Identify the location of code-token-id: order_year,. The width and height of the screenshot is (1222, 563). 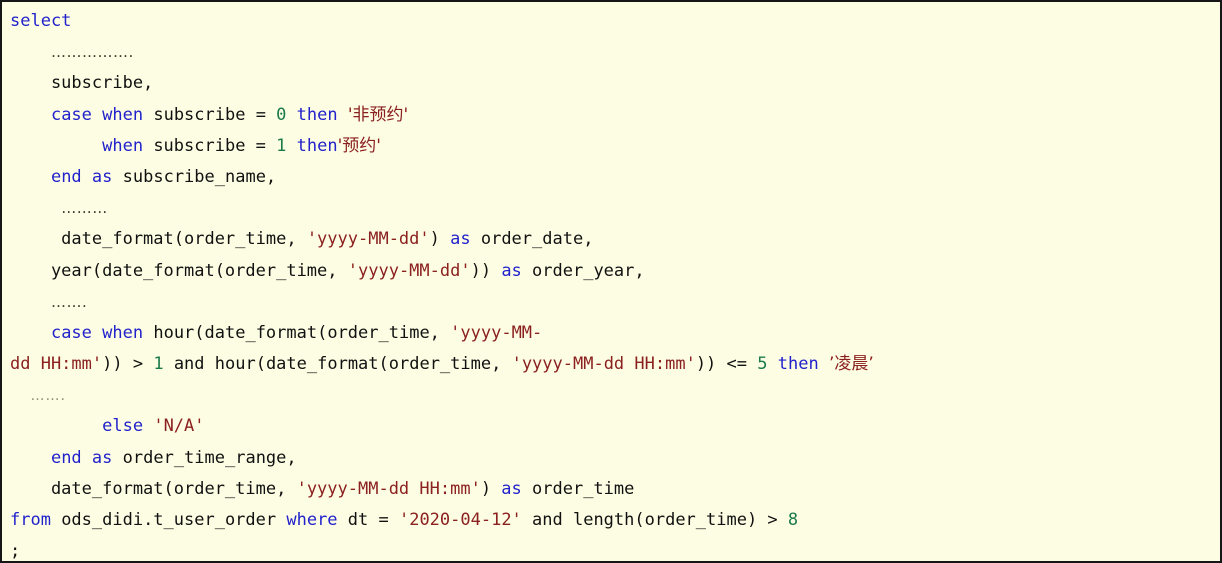
(583, 270).